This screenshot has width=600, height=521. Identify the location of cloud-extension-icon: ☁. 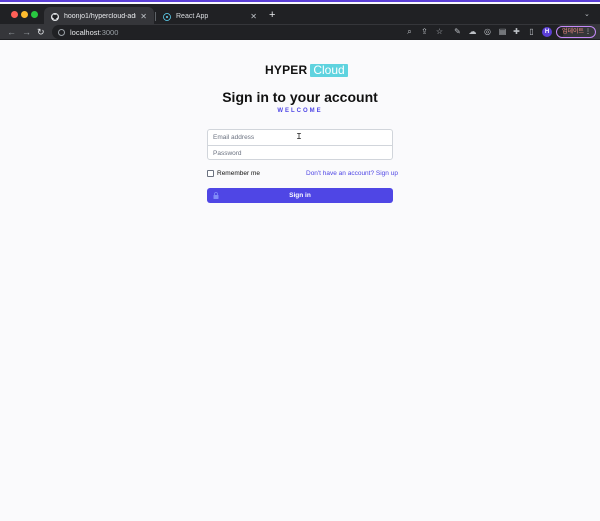
(472, 31).